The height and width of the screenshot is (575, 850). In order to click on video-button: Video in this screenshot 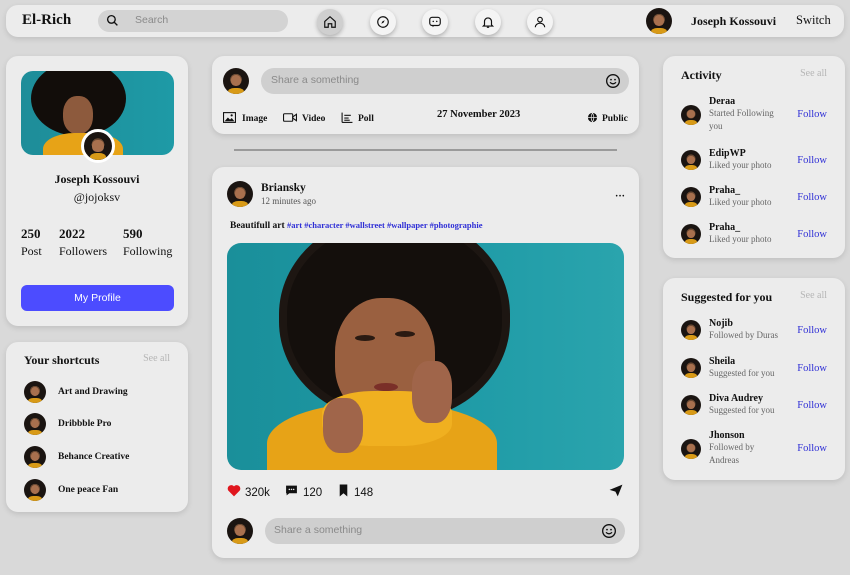, I will do `click(304, 119)`.